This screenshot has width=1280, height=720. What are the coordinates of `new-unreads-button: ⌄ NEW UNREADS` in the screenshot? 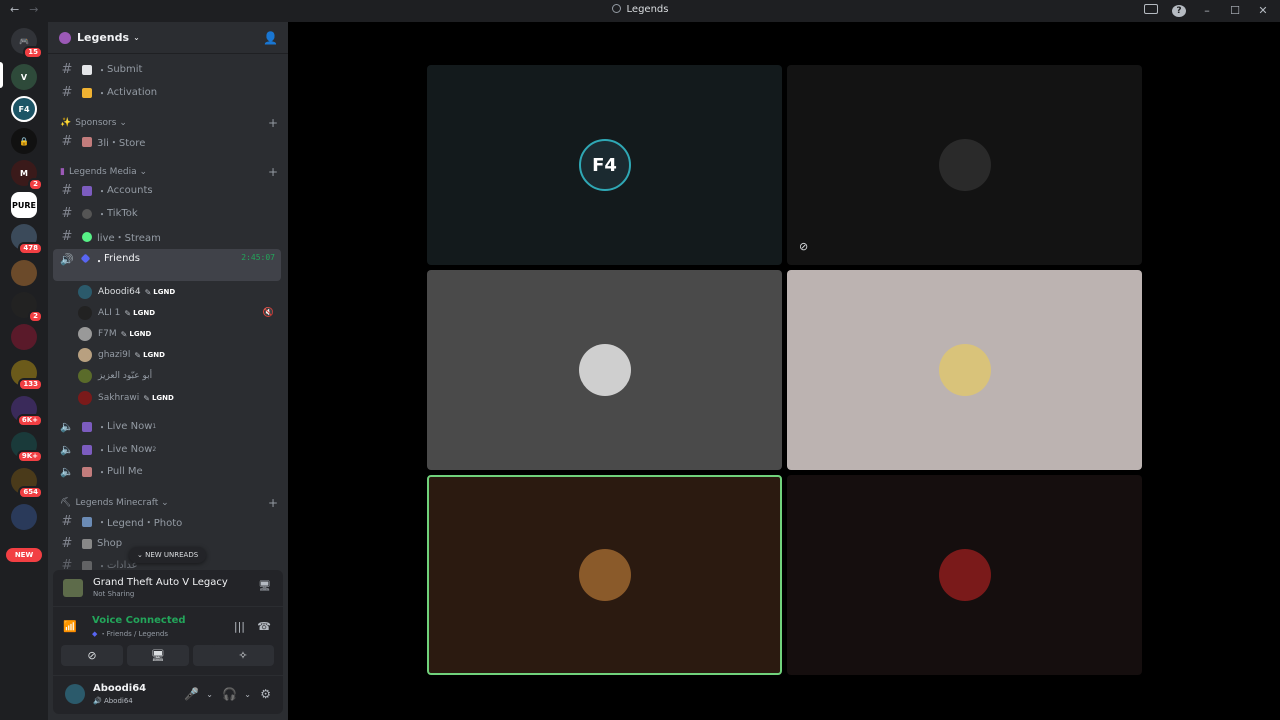 It's located at (168, 555).